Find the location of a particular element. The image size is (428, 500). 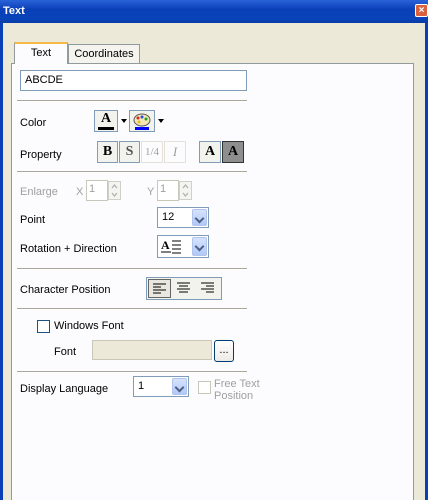

quarter-glyph: 1/4 is located at coordinates (152, 152).